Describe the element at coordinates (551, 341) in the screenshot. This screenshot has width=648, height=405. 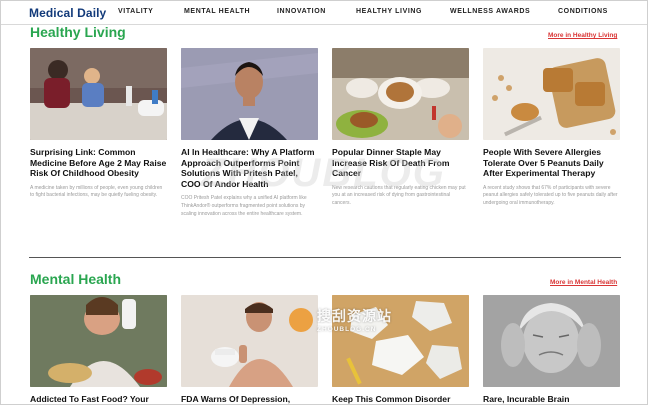
I see `article-thumbnail-elderly-woman` at that location.